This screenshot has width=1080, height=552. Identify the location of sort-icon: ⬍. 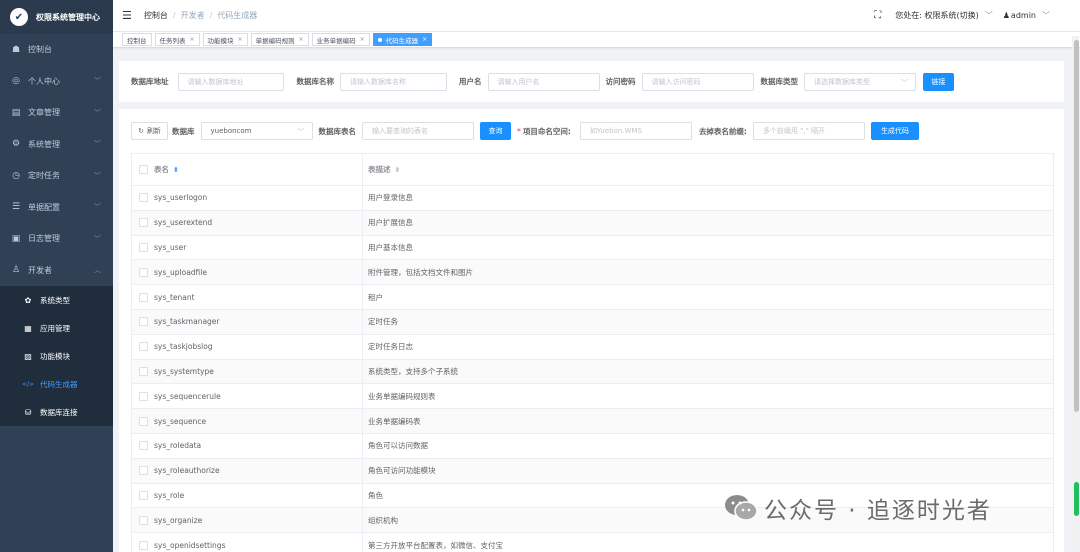
(398, 170).